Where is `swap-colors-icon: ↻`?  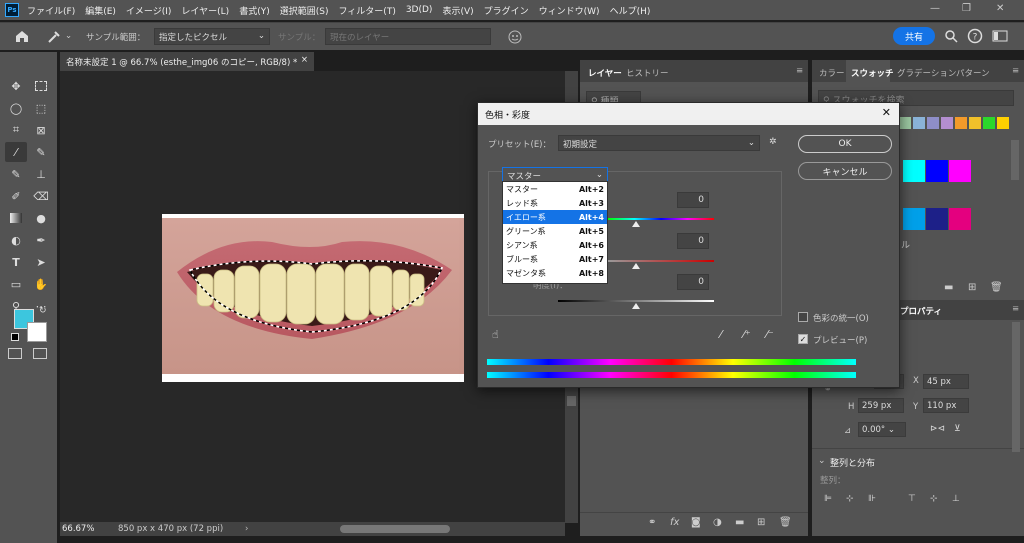 swap-colors-icon: ↻ is located at coordinates (43, 311).